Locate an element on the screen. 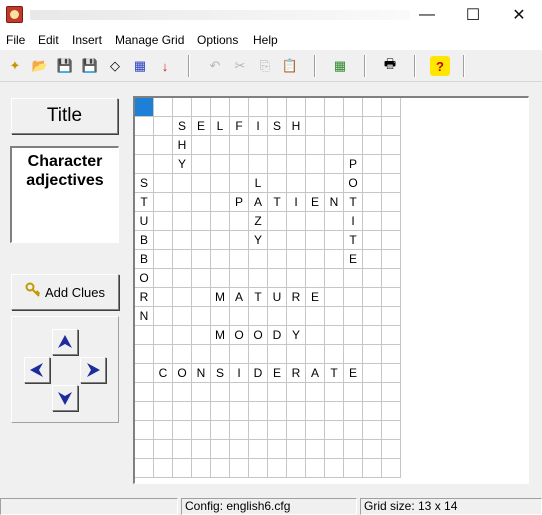 Image resolution: width=542 pixels, height=515 pixels. grid-cell: L is located at coordinates (258, 183).